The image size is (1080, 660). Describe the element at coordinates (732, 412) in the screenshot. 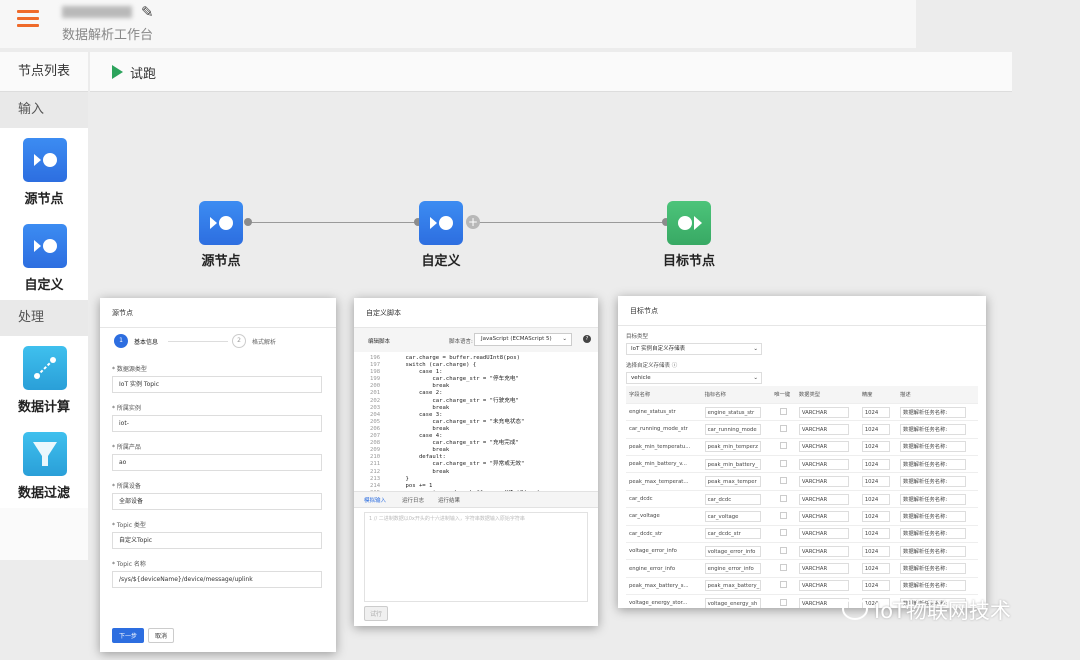

I see `cell-input: engine_status_str` at that location.